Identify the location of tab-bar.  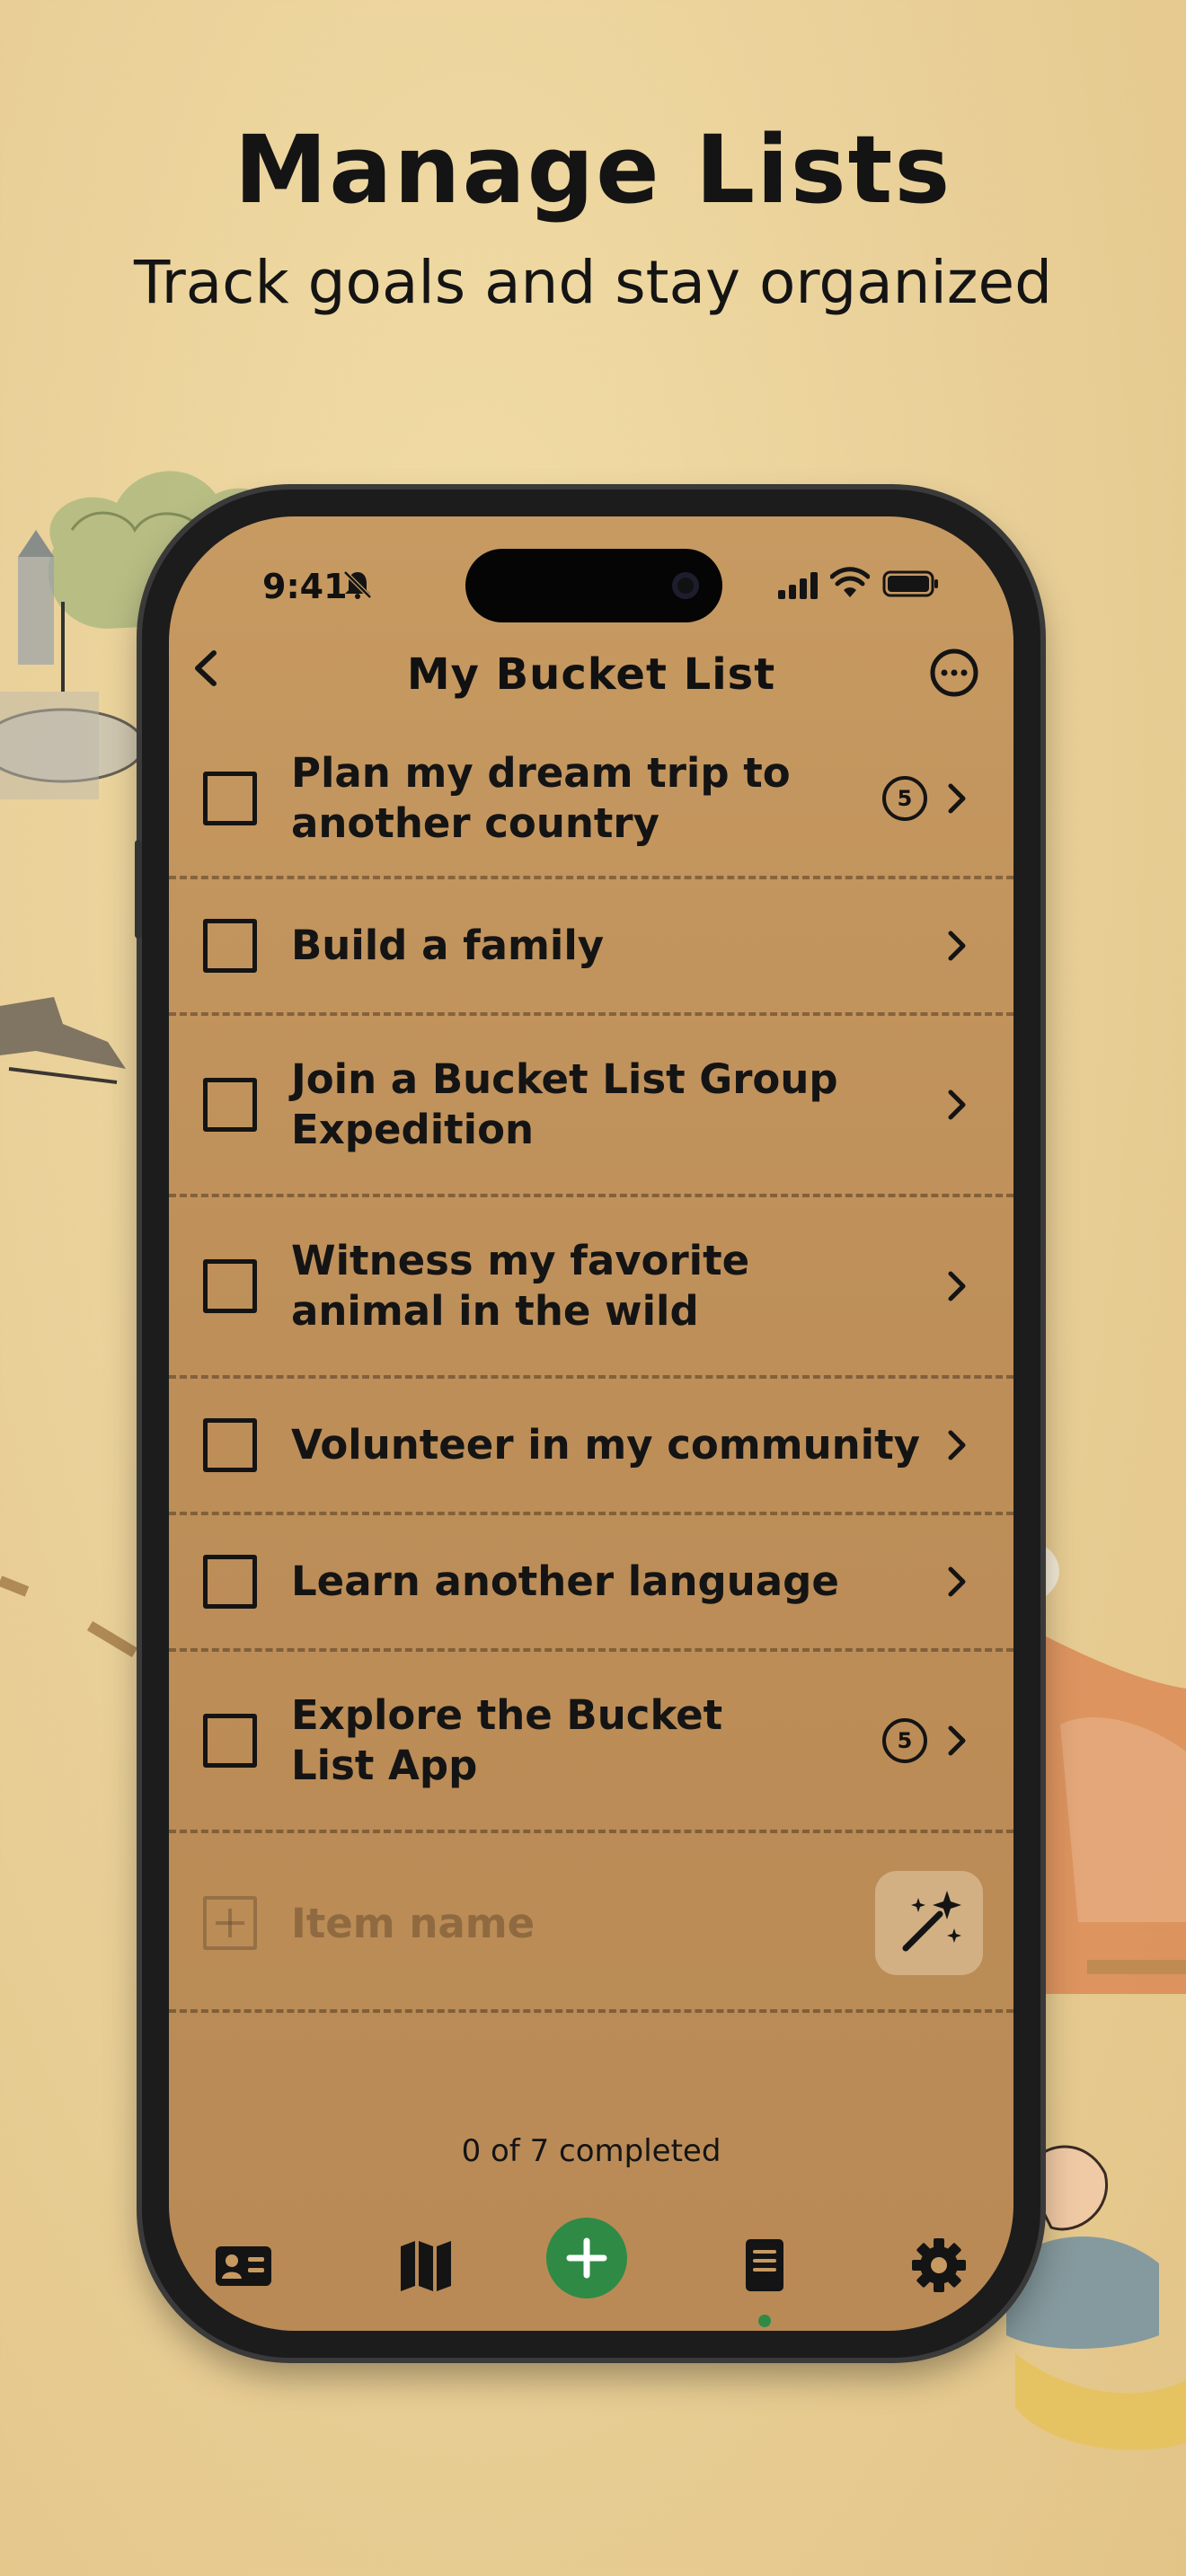
(591, 2272).